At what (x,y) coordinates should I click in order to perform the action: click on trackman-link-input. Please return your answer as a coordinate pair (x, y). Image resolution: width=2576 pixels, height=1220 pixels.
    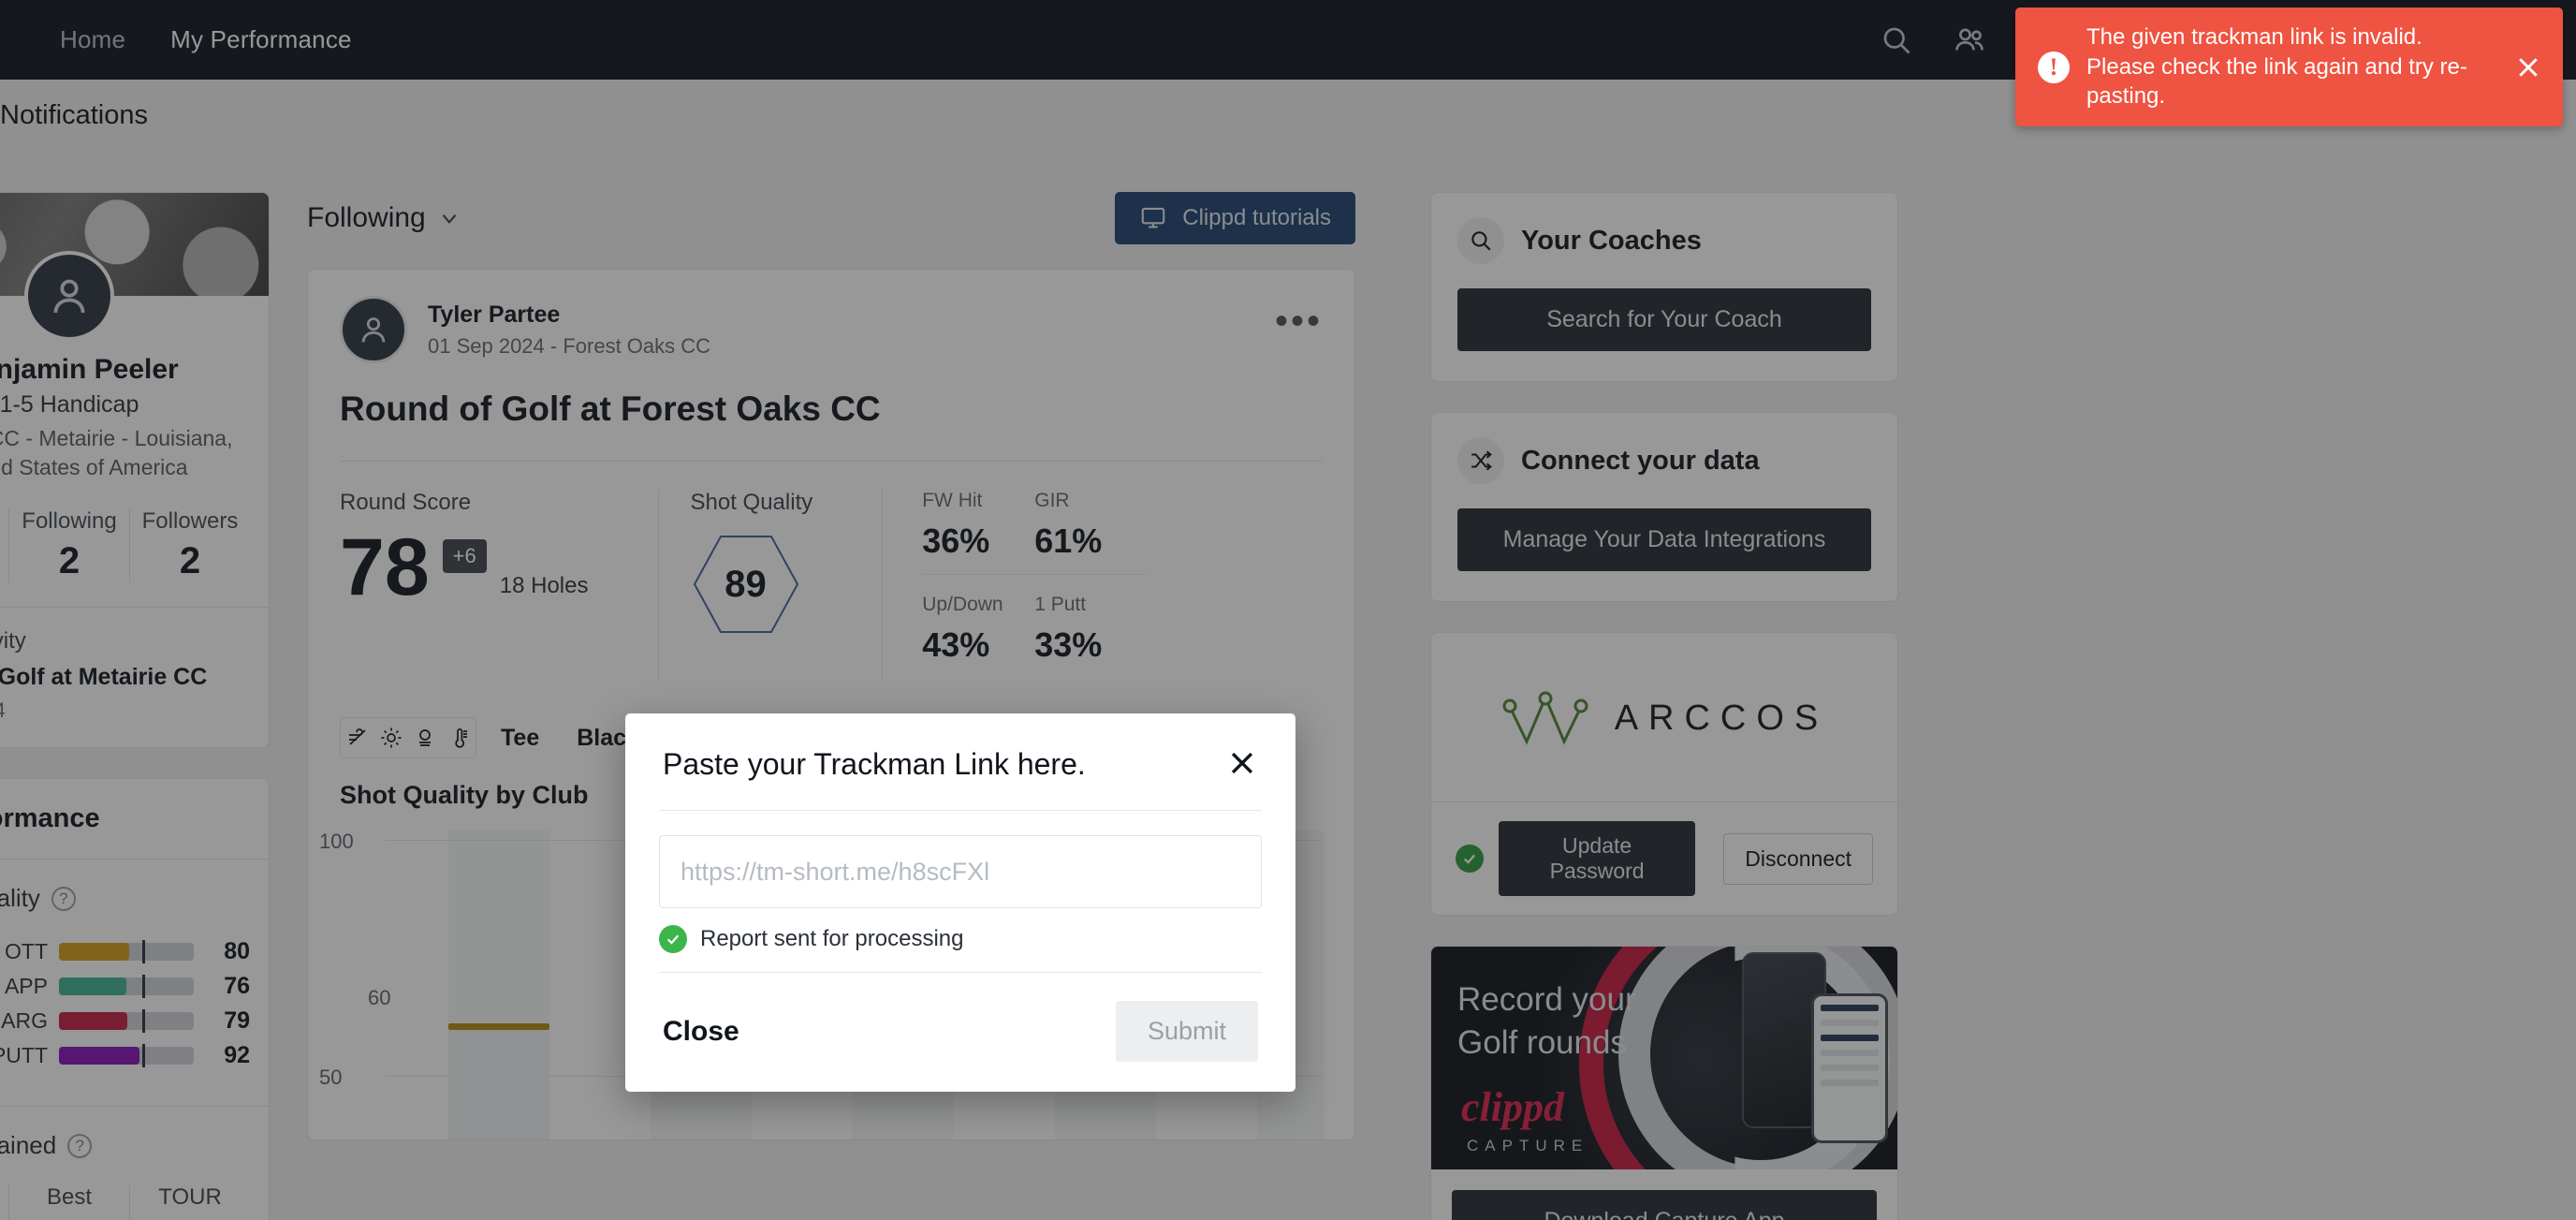
    Looking at the image, I should click on (961, 871).